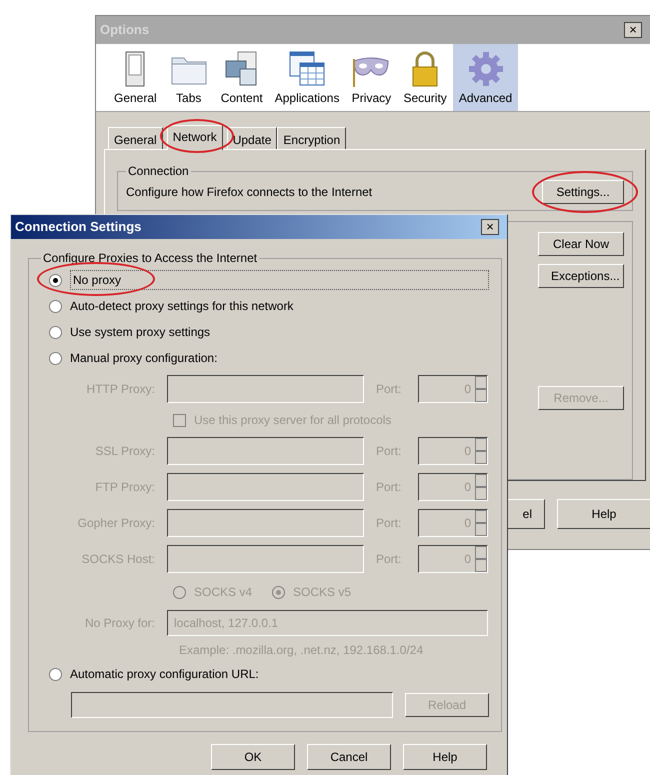 Image resolution: width=650 pixels, height=775 pixels. I want to click on group-legend: Connection, so click(158, 171).